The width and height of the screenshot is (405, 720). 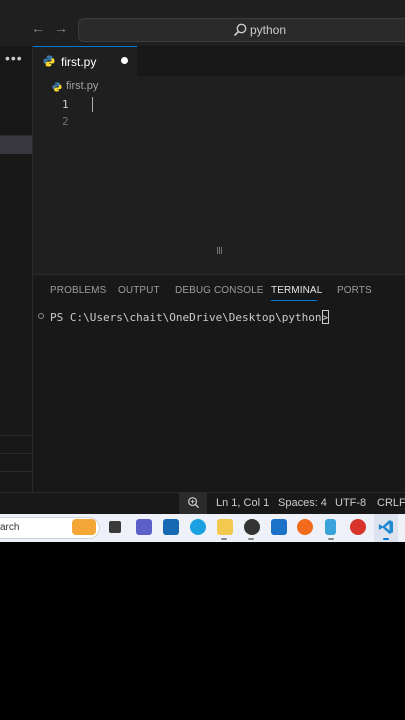 What do you see at coordinates (115, 527) in the screenshot?
I see `task-view-icon` at bounding box center [115, 527].